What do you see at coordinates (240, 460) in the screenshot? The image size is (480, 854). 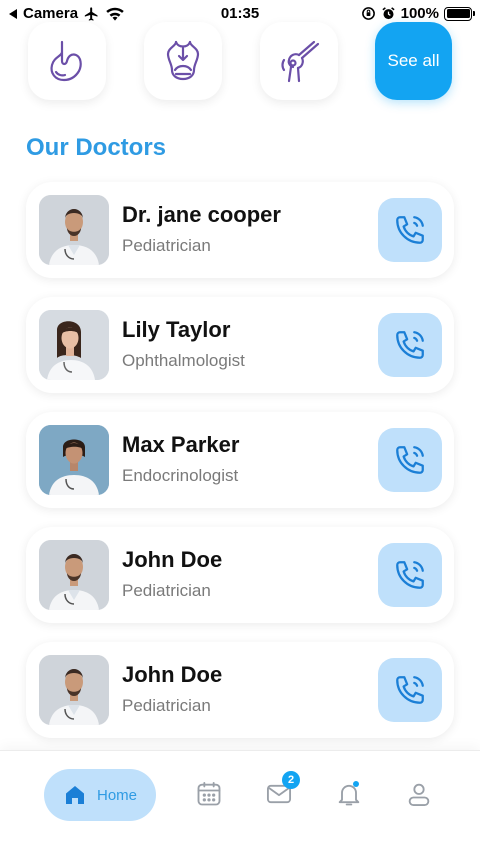 I see `doctor-card: Max Parker Endocrinologist` at bounding box center [240, 460].